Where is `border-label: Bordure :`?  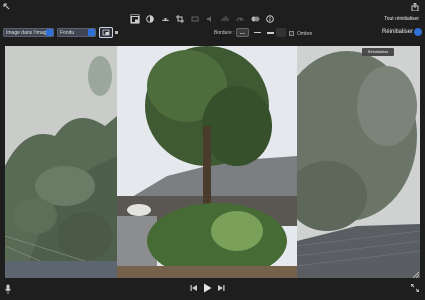 border-label: Bordure : is located at coordinates (224, 33).